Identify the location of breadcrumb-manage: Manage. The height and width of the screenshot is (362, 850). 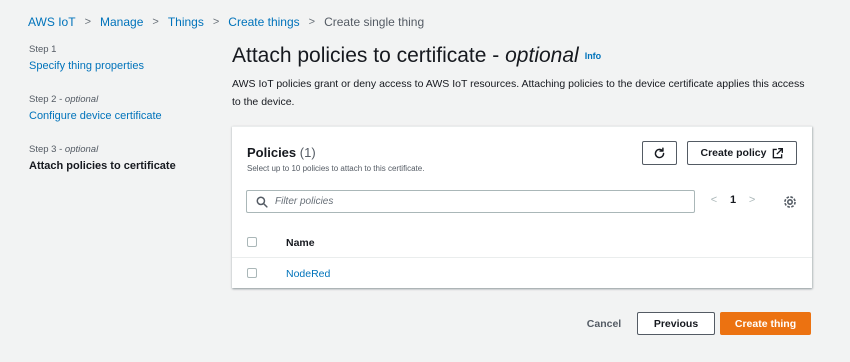
(121, 22).